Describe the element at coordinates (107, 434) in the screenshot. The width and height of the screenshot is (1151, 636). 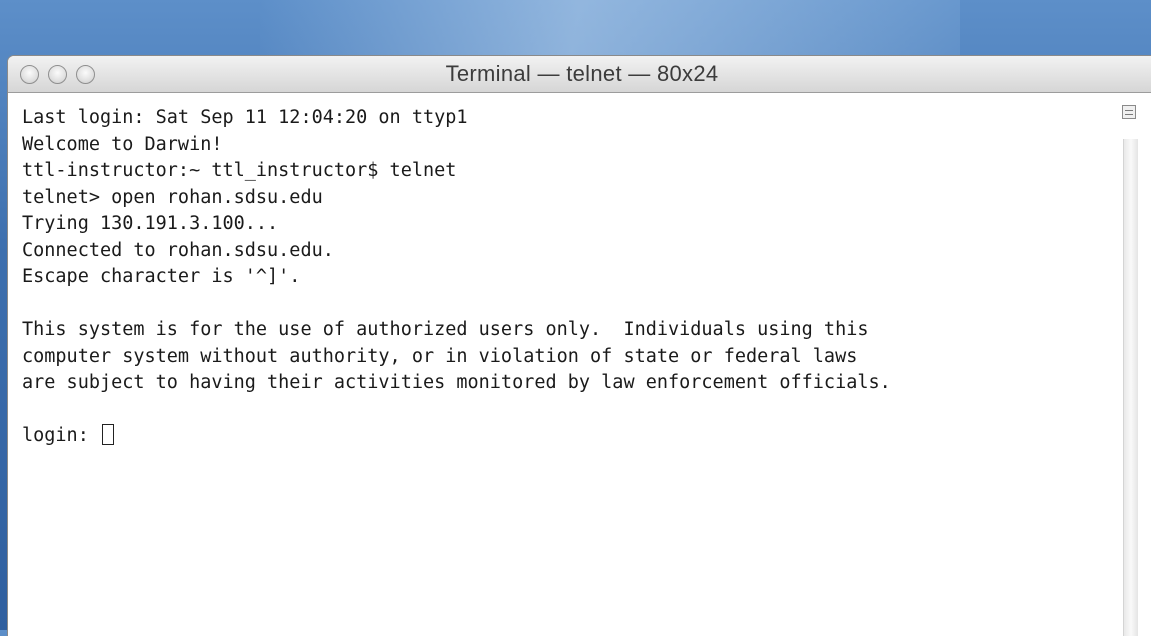
I see `cursor-block` at that location.